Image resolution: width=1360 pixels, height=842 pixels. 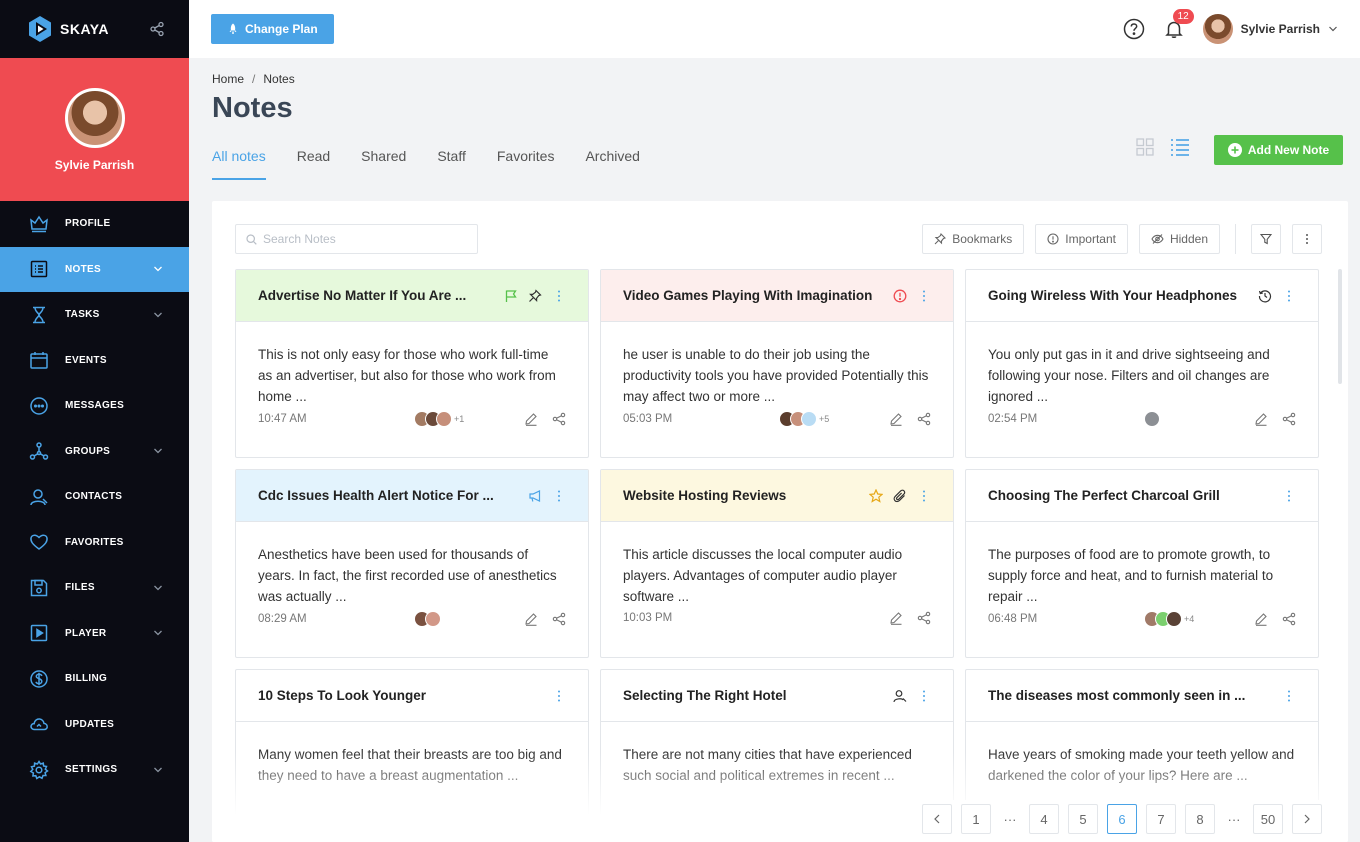 What do you see at coordinates (900, 696) in the screenshot?
I see `user-search-icon` at bounding box center [900, 696].